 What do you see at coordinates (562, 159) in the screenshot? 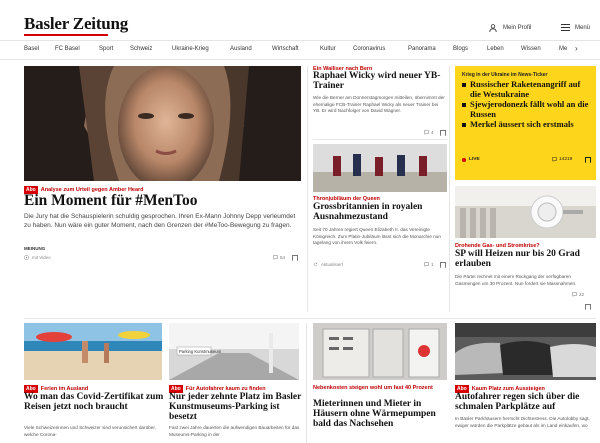
I see `ticker-count: 14219` at bounding box center [562, 159].